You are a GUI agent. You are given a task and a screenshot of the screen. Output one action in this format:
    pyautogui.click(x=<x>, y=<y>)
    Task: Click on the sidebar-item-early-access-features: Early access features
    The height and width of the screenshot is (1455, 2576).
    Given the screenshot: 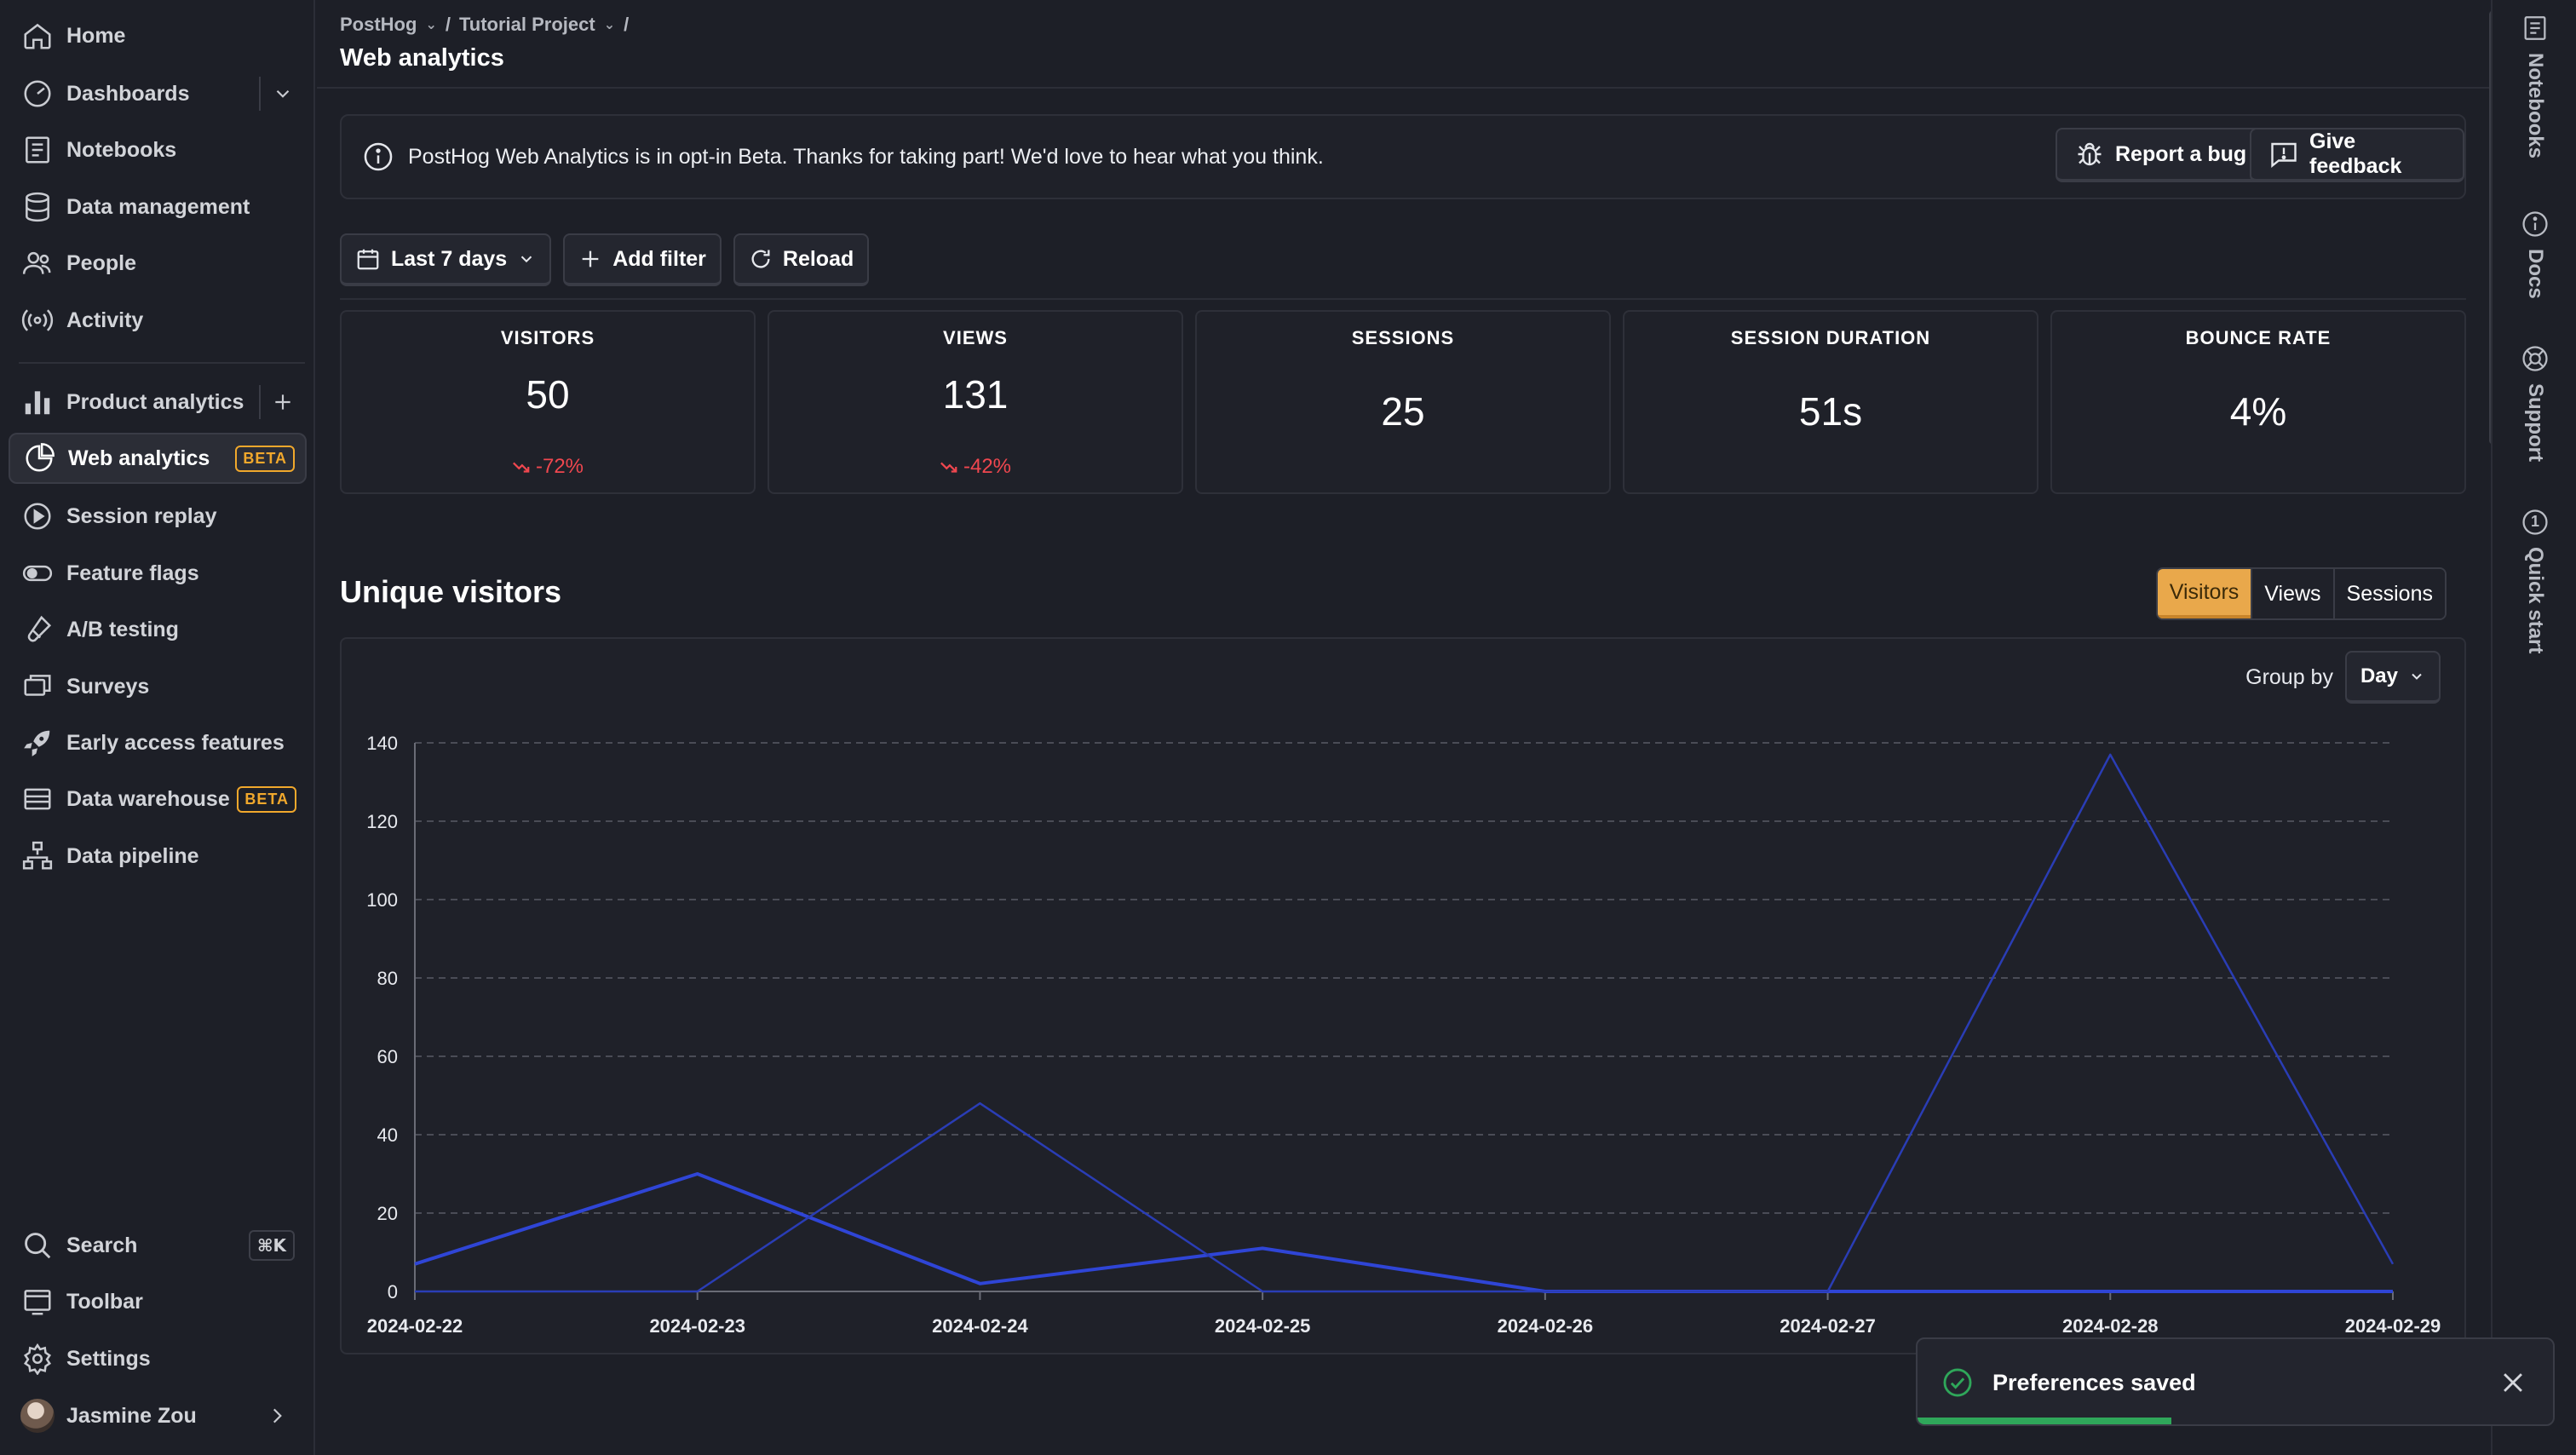 What is the action you would take?
    pyautogui.click(x=158, y=742)
    